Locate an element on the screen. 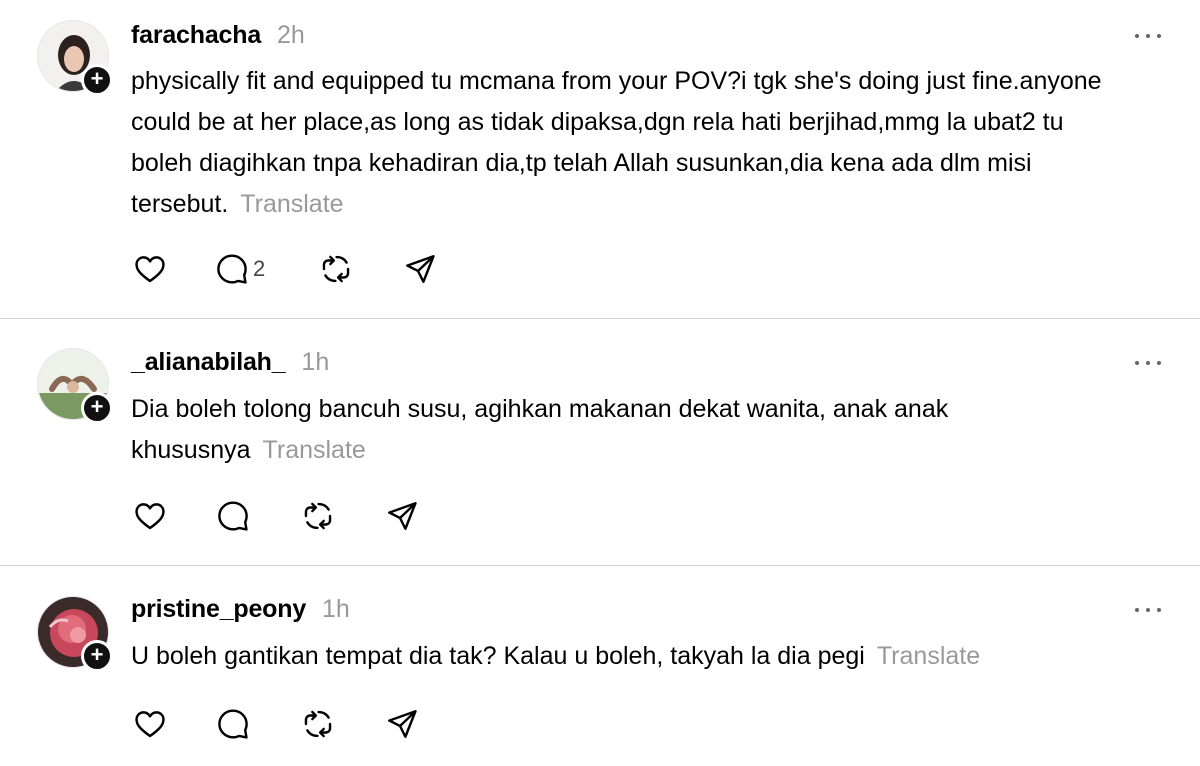 The image size is (1200, 766). post-header: _alianabilah_ 1h is located at coordinates (230, 362).